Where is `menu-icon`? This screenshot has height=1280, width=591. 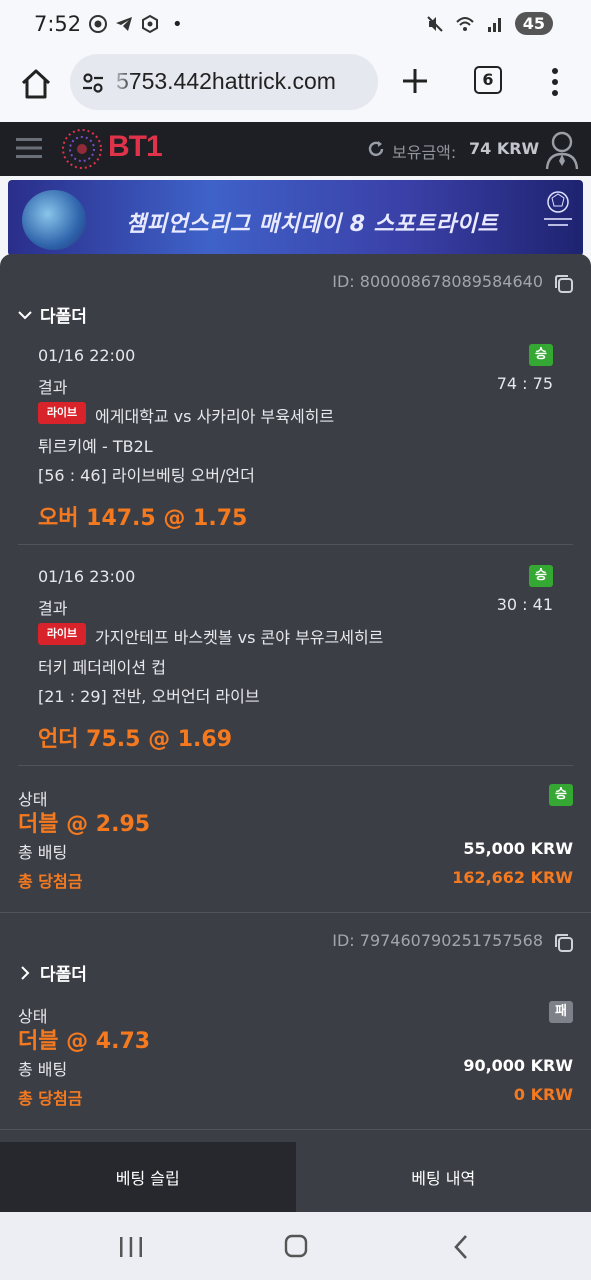 menu-icon is located at coordinates (29, 148).